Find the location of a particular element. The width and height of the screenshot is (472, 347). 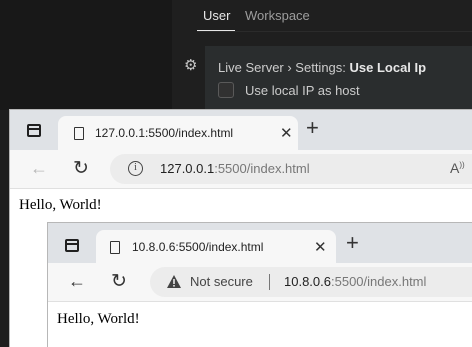

browser-toolbar: ← ↻ Not secure 10.8.0.6:5500/index.html is located at coordinates (260, 282).